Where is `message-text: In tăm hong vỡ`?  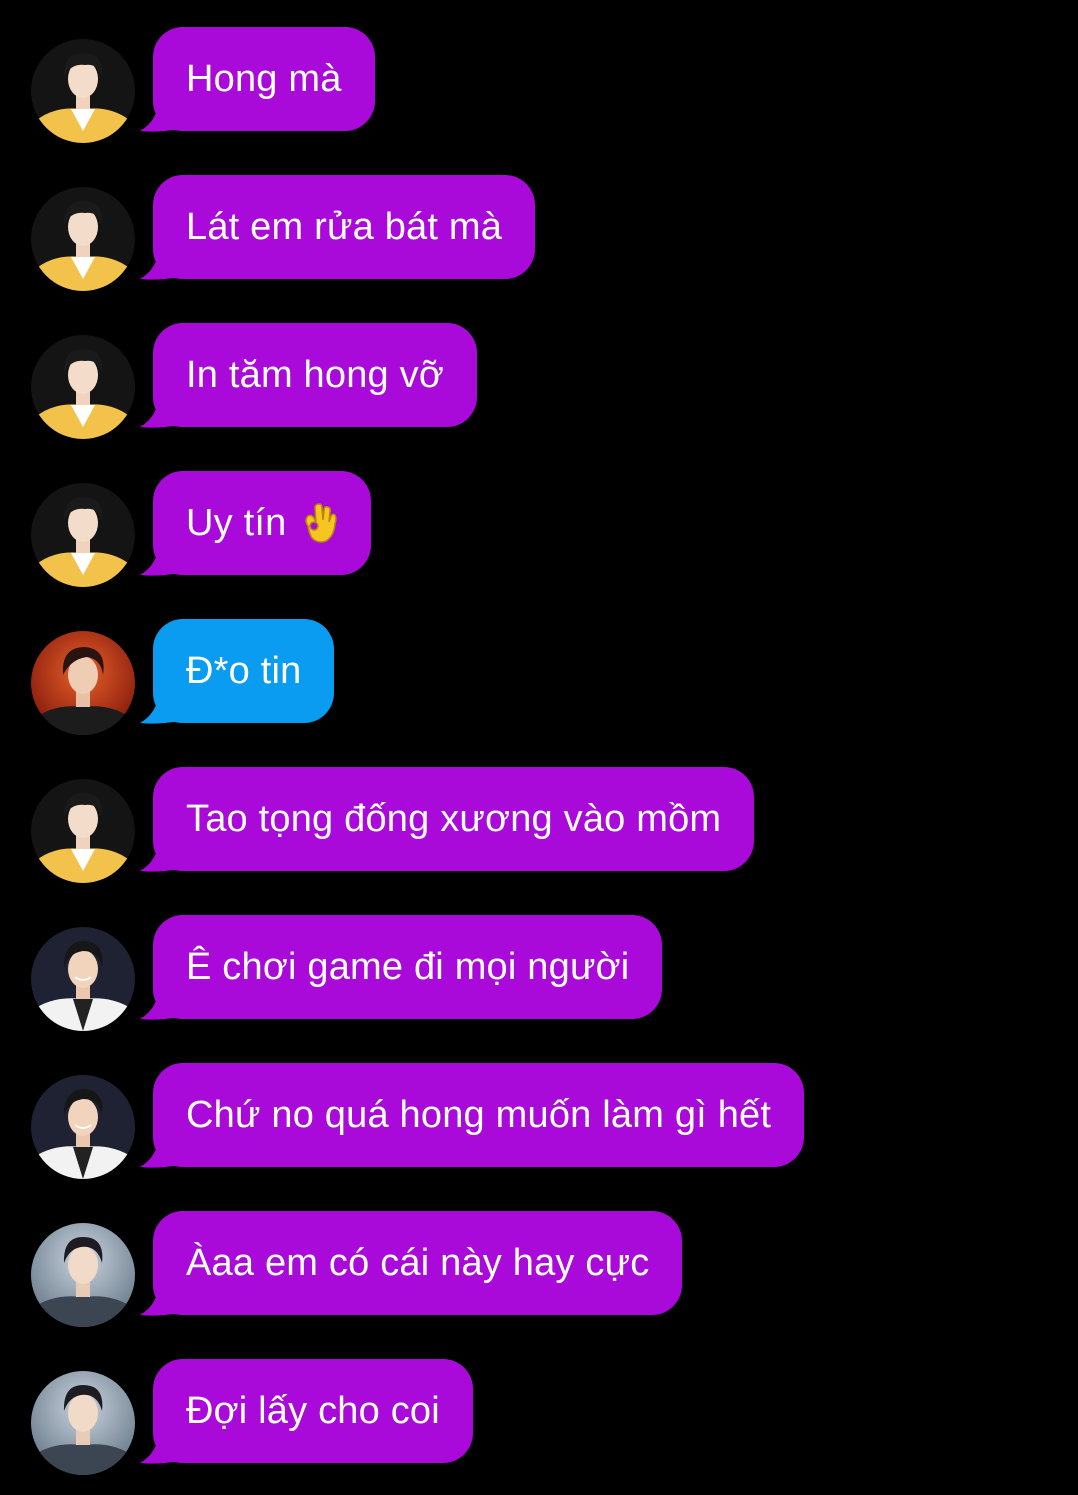 message-text: In tăm hong vỡ is located at coordinates (315, 374).